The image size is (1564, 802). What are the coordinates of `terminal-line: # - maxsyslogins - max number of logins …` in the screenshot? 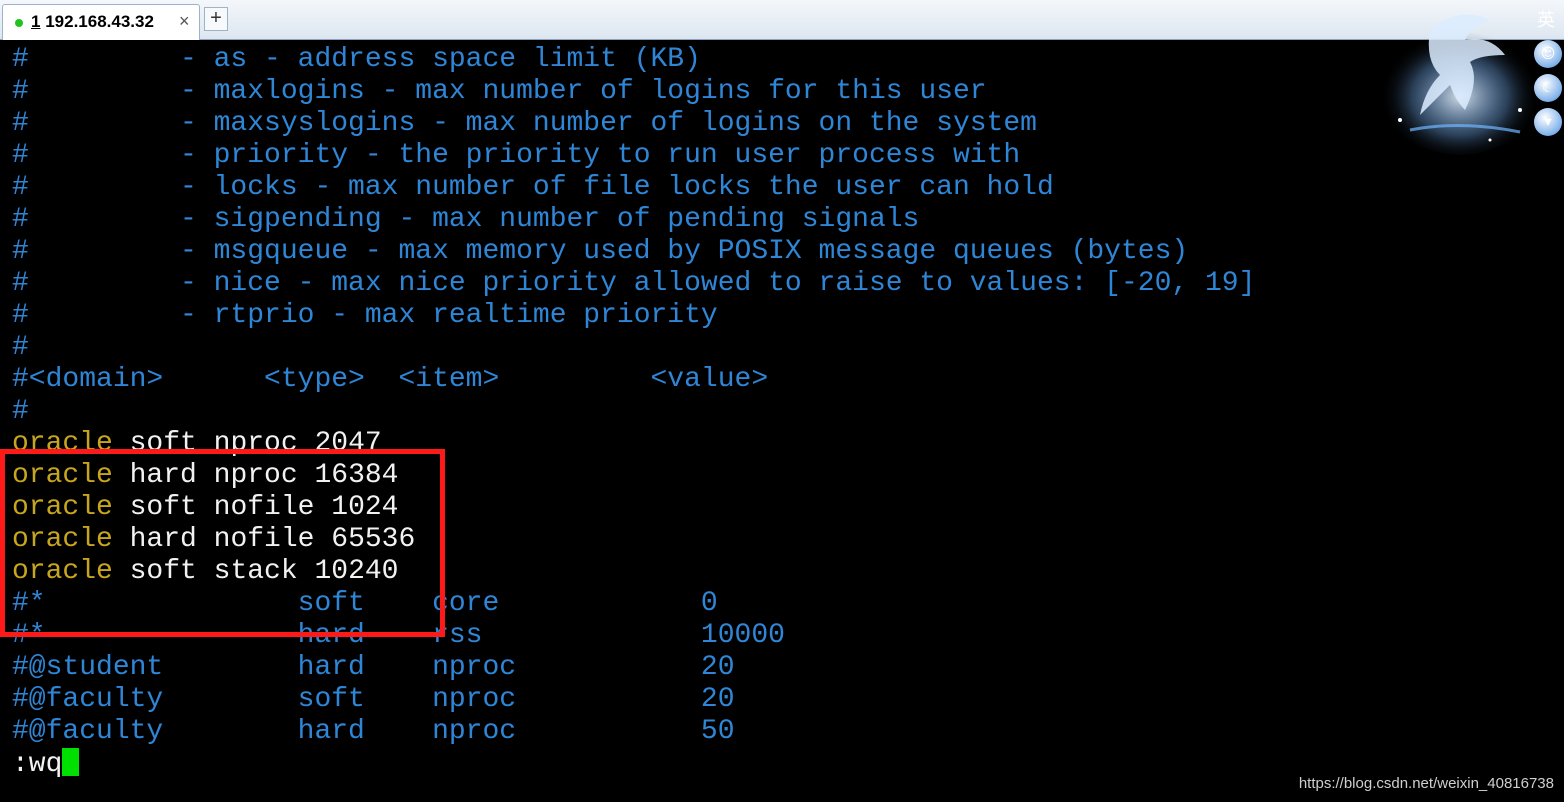 It's located at (524, 124).